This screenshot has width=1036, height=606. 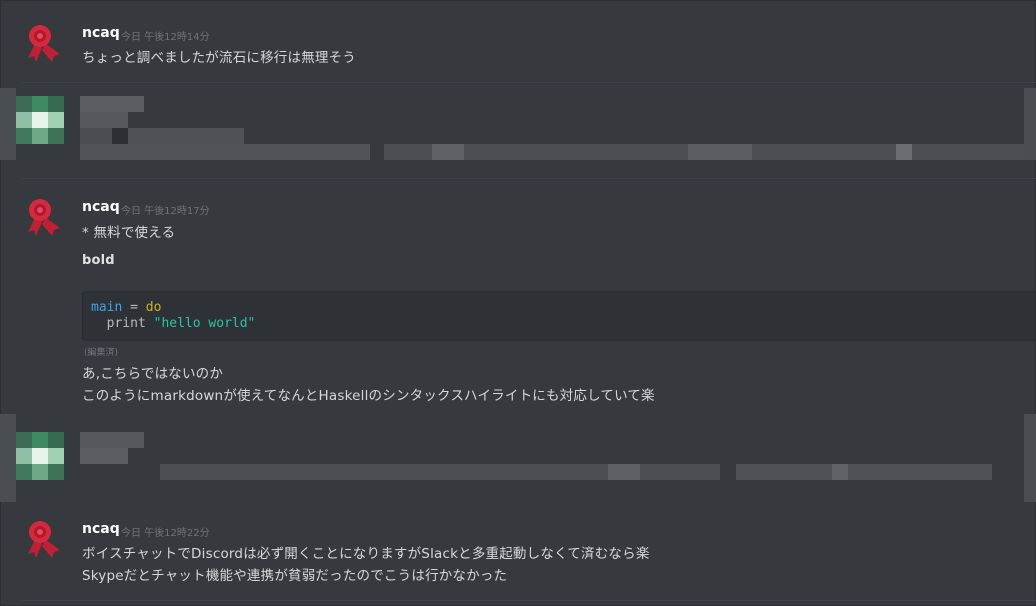 What do you see at coordinates (295, 576) in the screenshot?
I see `message-text: Skypeだとチャット機能や連携が貧弱だったのでこうは行かなかった` at bounding box center [295, 576].